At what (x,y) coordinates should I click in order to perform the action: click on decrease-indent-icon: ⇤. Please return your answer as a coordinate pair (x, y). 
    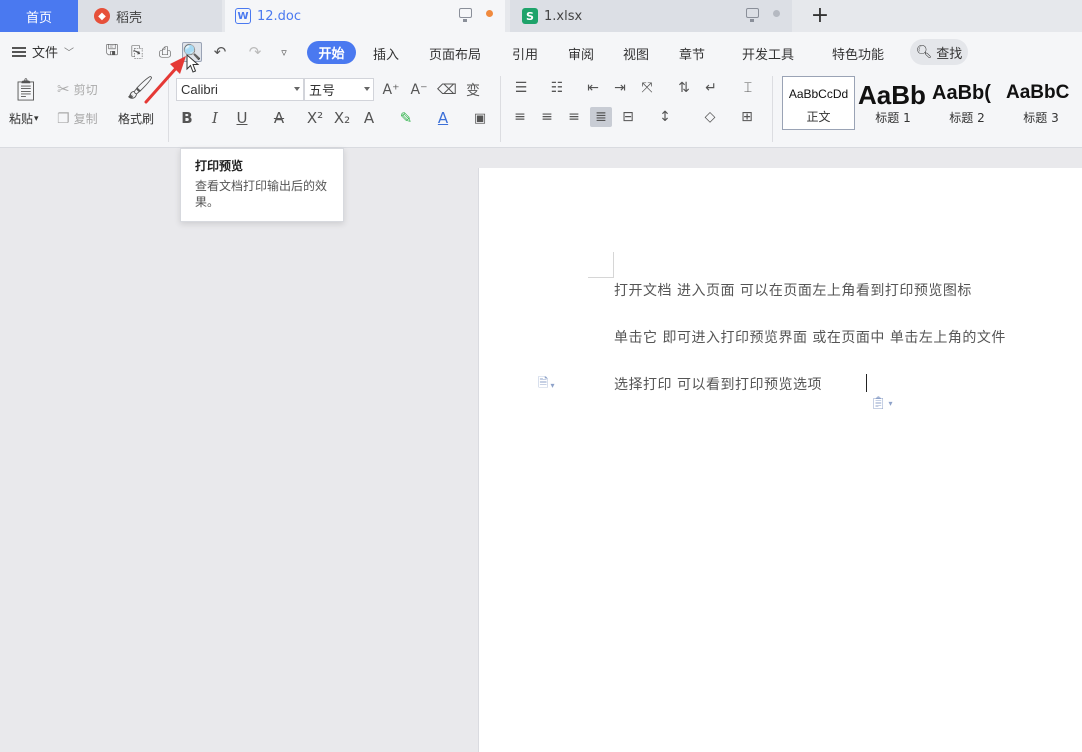
    Looking at the image, I should click on (593, 88).